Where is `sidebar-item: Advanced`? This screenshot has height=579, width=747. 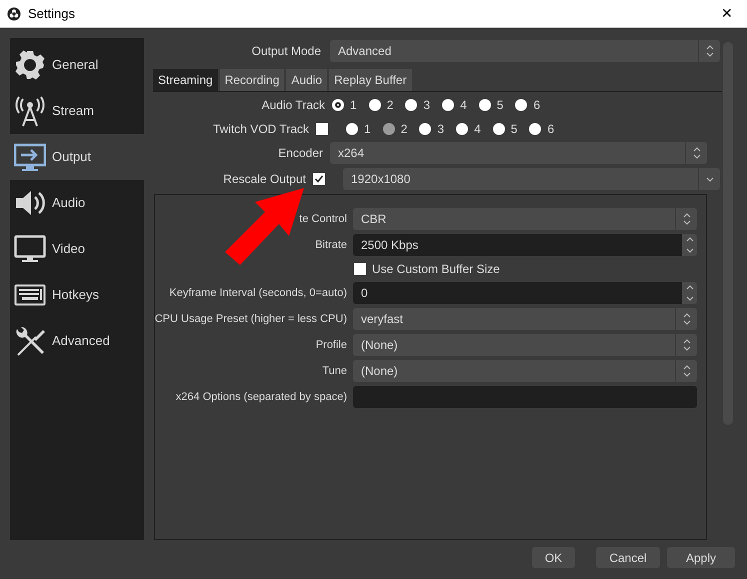 sidebar-item: Advanced is located at coordinates (77, 341).